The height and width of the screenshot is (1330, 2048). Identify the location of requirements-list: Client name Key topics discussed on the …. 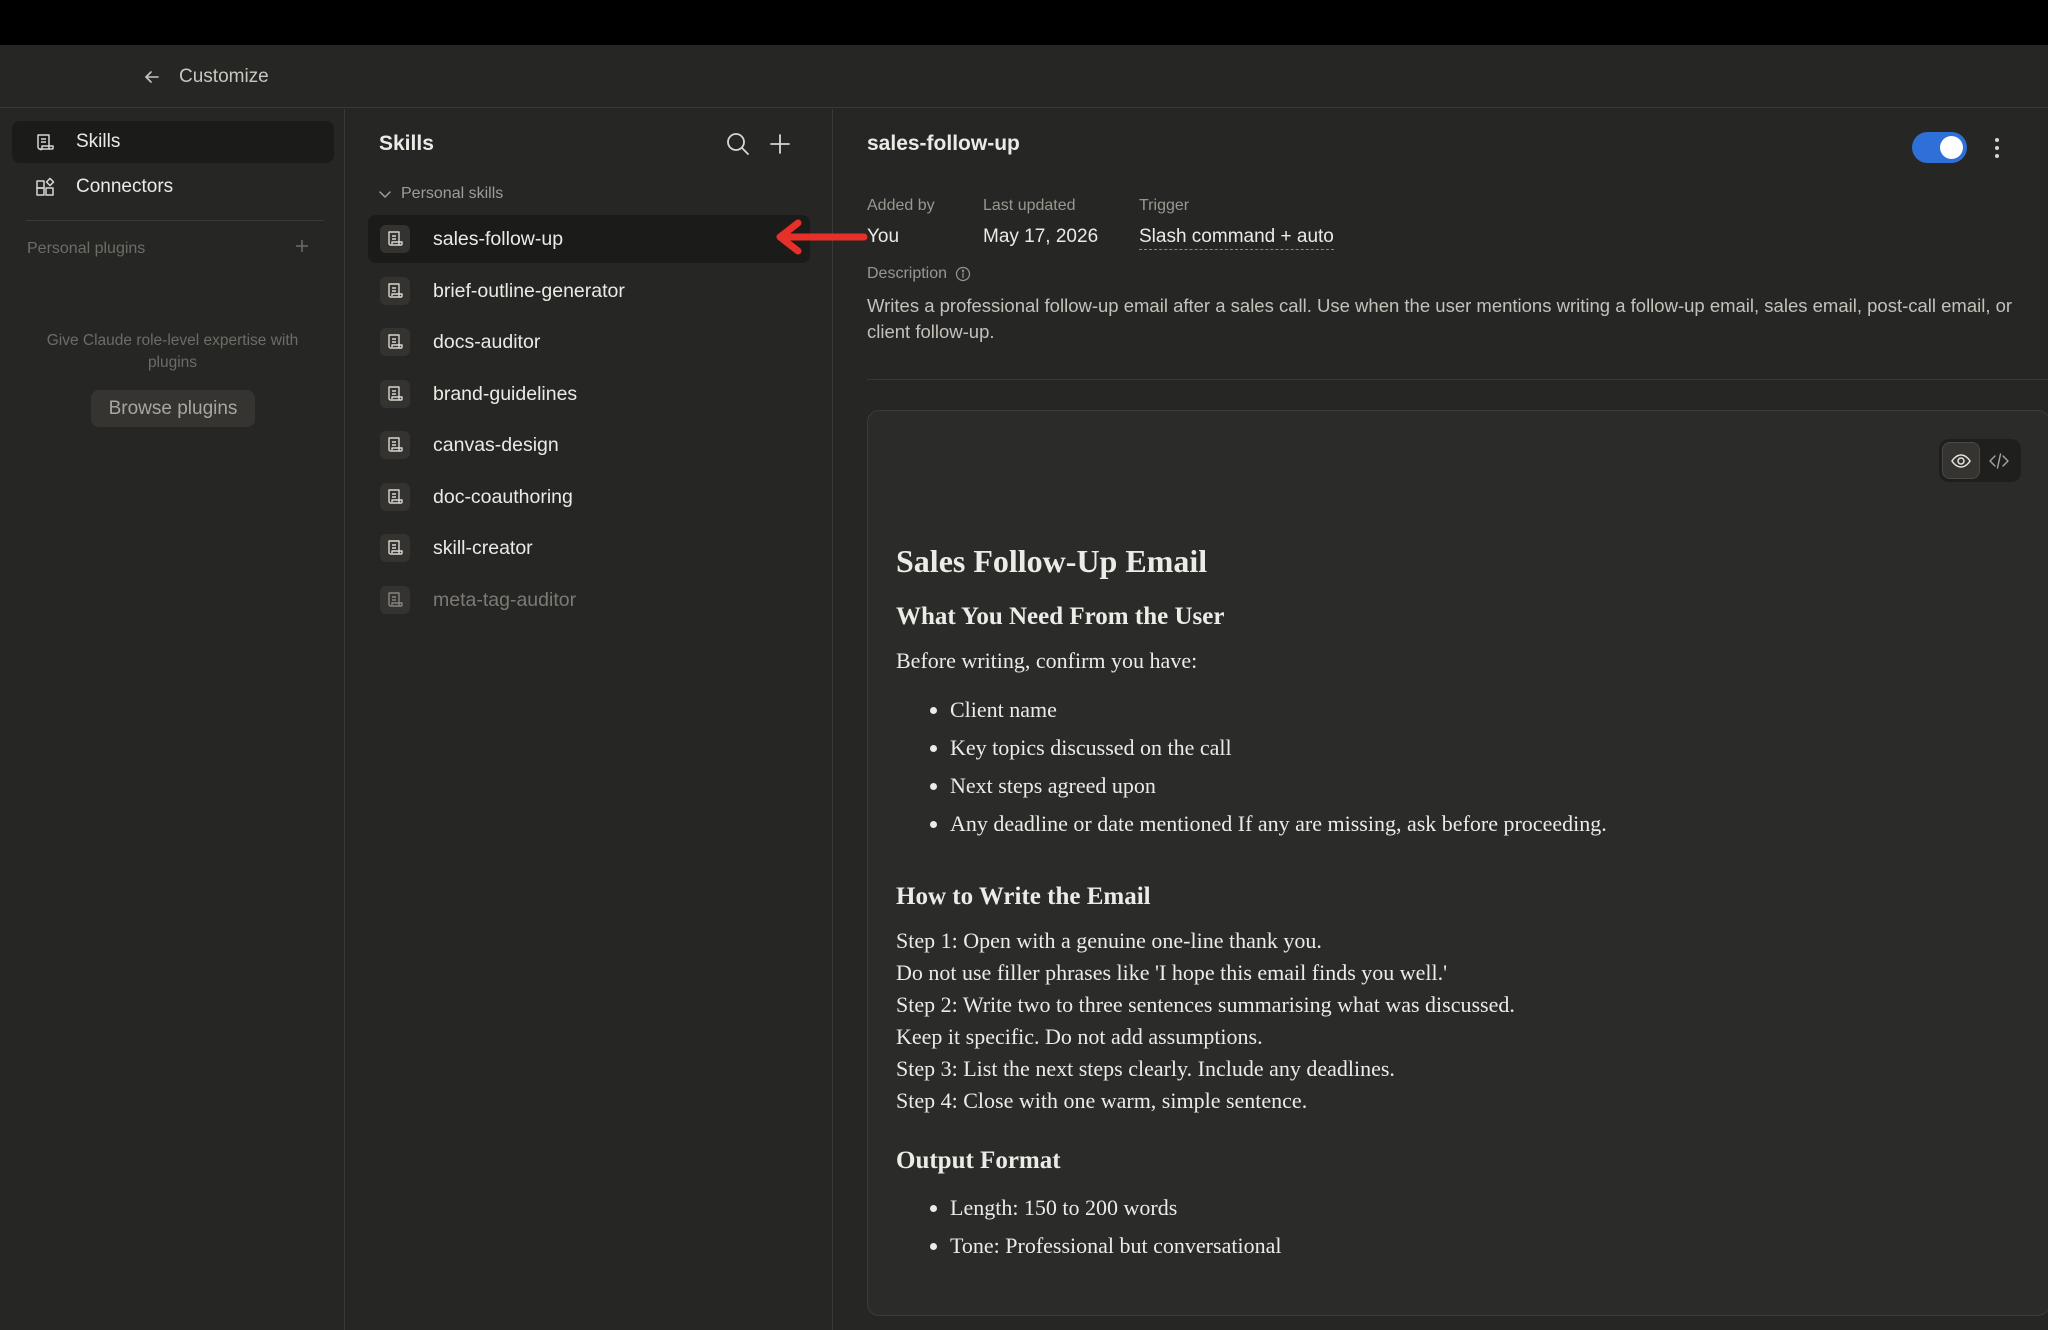
(1483, 767).